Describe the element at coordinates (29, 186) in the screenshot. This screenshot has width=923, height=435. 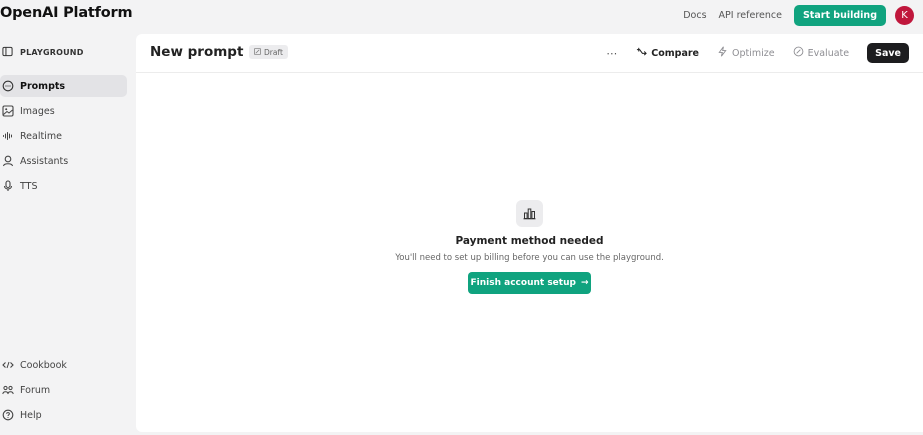
I see `sidebar-item-label: TTS` at that location.